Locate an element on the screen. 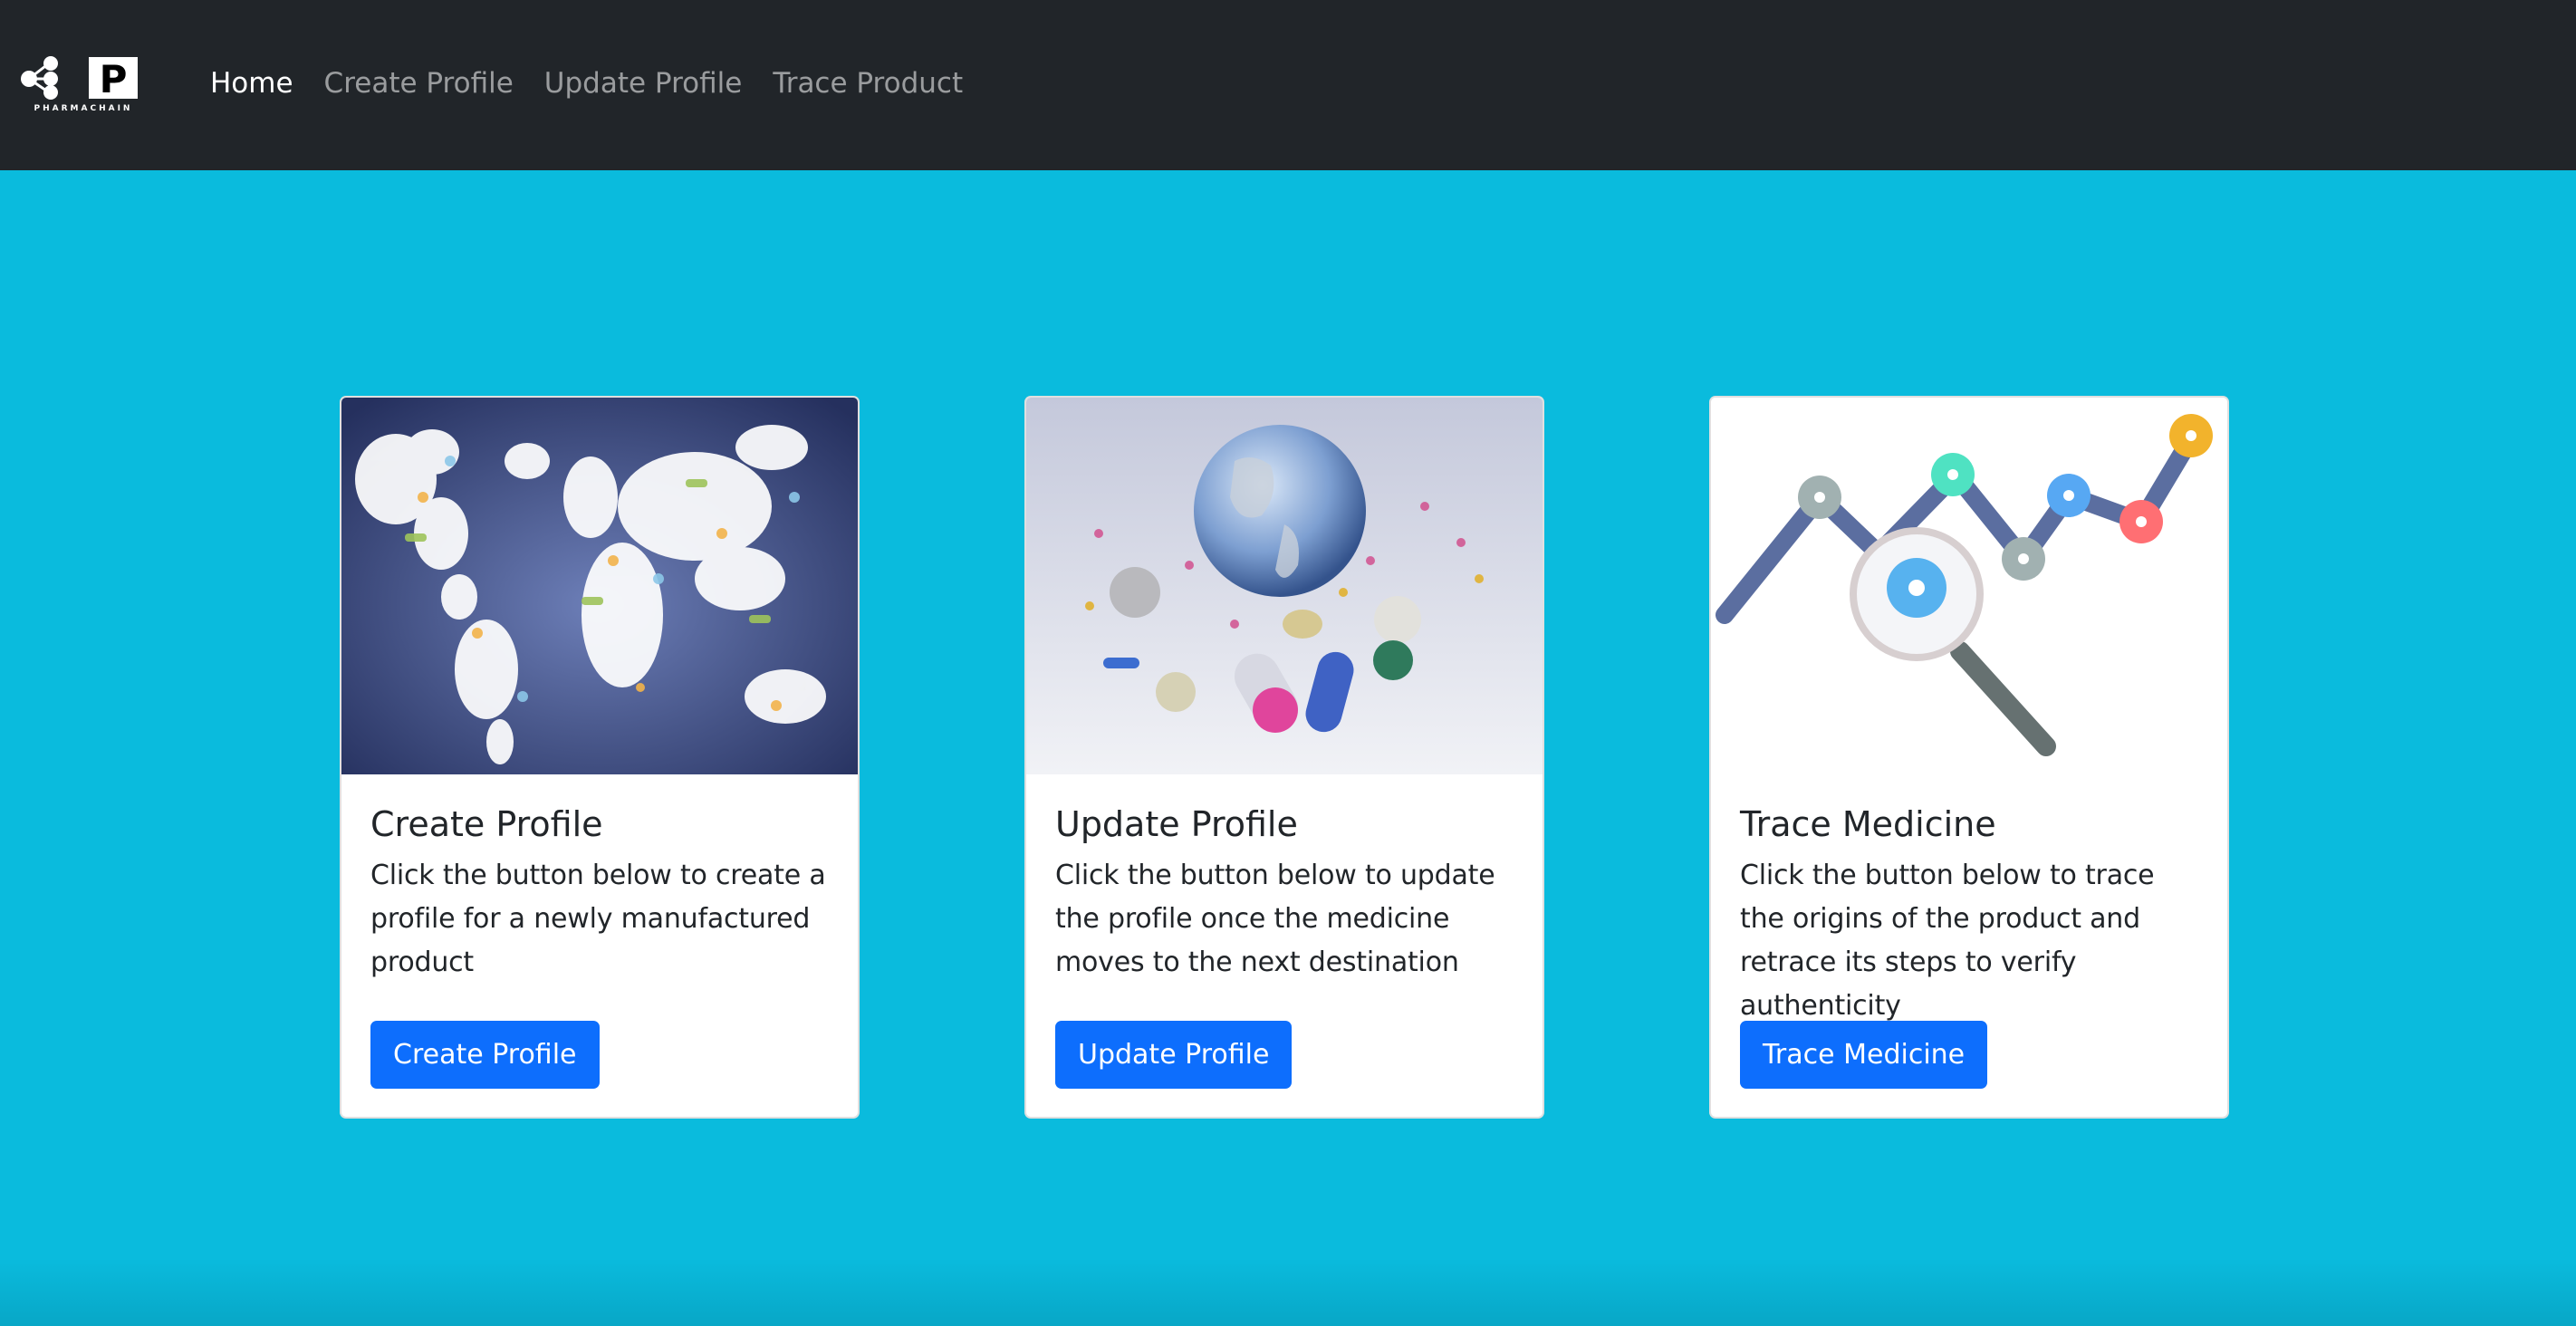 Image resolution: width=2576 pixels, height=1326 pixels. card-title: Update Profile is located at coordinates (1176, 824).